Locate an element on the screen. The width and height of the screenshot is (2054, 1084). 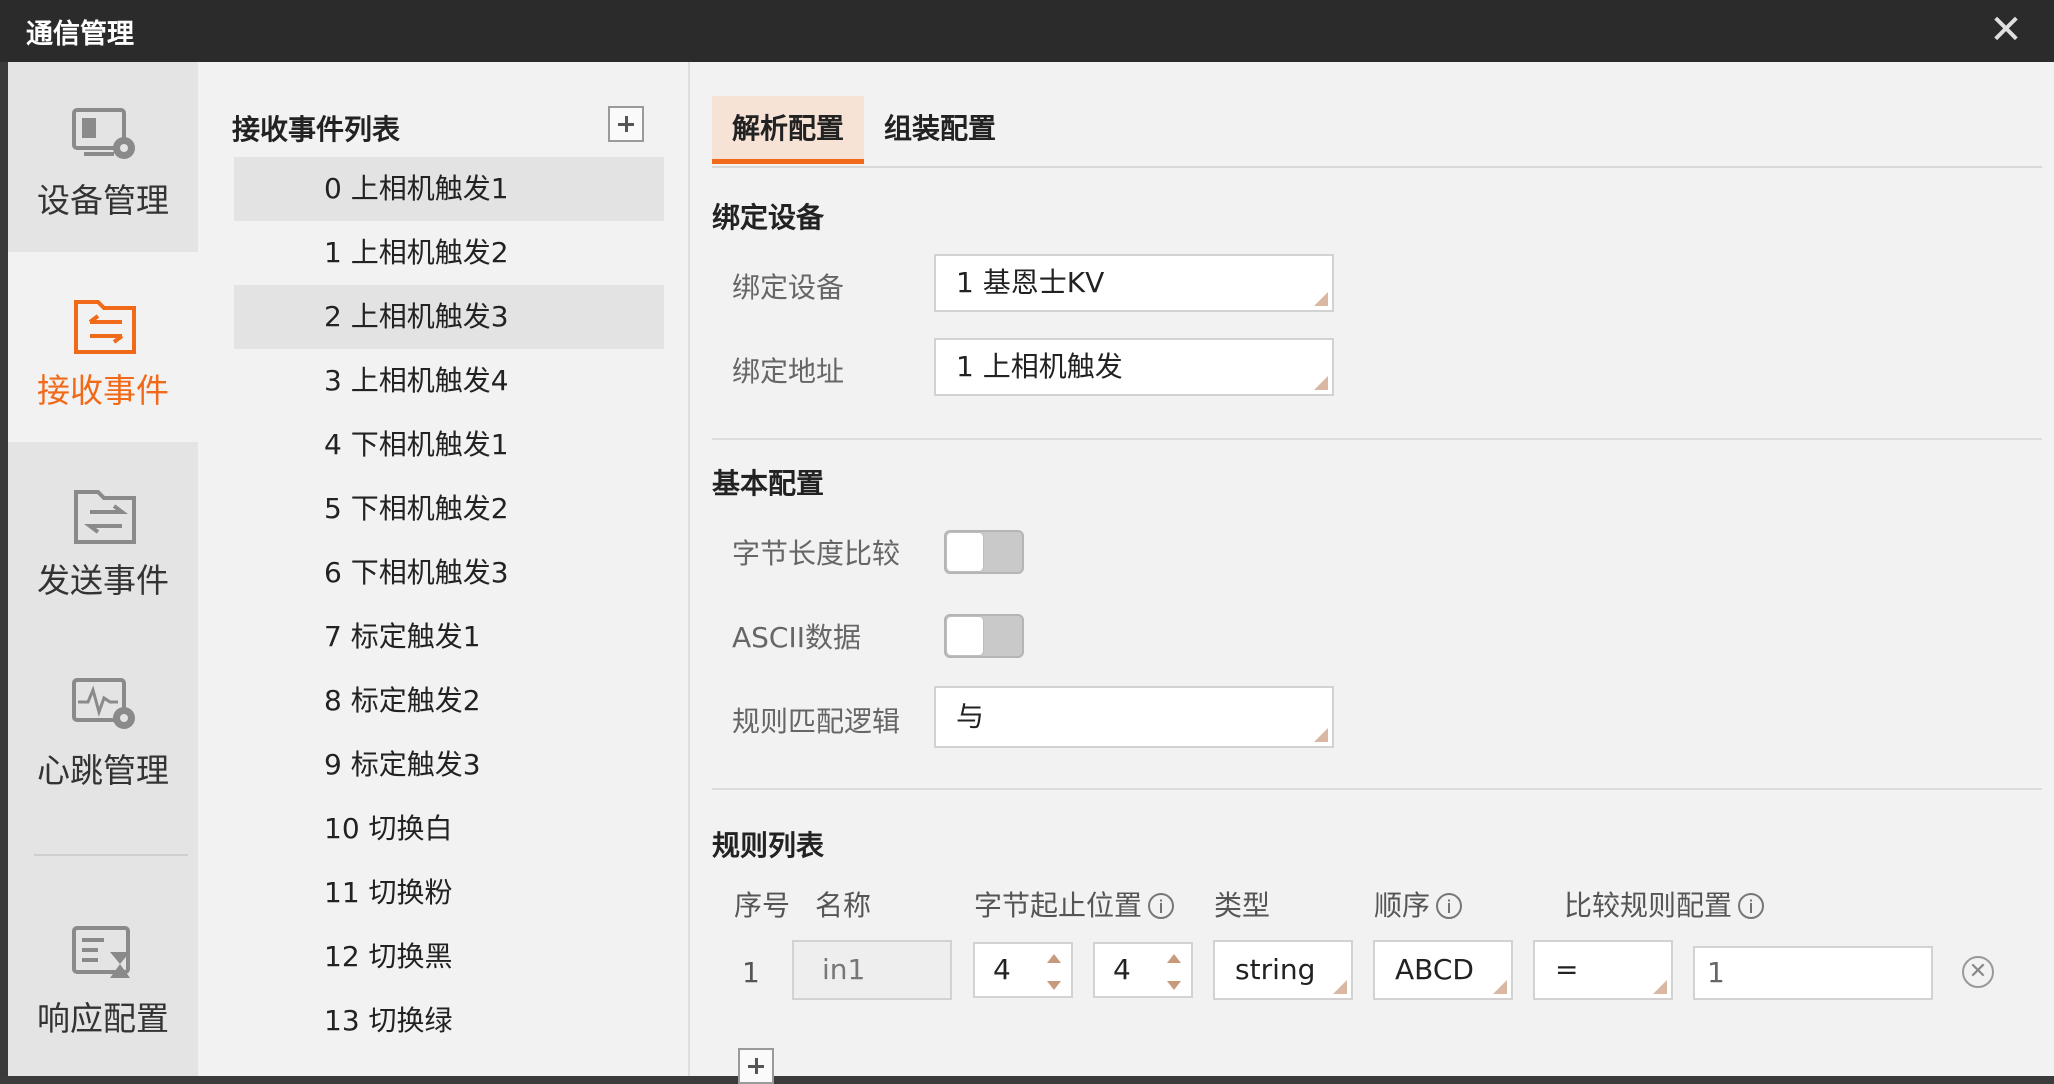
sidebar-item-response-config: 响应配置 is located at coordinates (103, 975).